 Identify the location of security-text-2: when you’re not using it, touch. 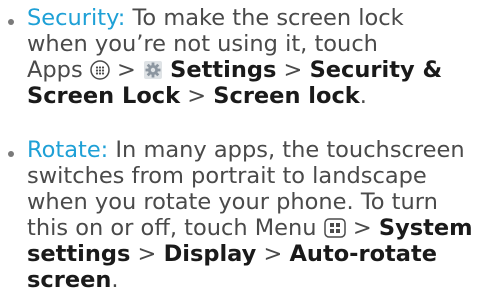
(202, 44).